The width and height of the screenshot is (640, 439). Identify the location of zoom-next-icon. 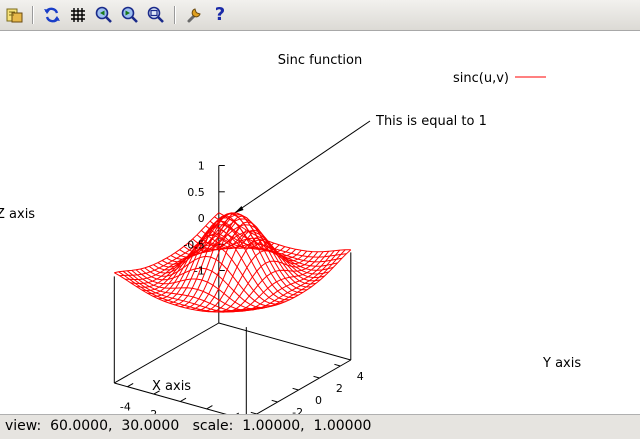
(130, 15).